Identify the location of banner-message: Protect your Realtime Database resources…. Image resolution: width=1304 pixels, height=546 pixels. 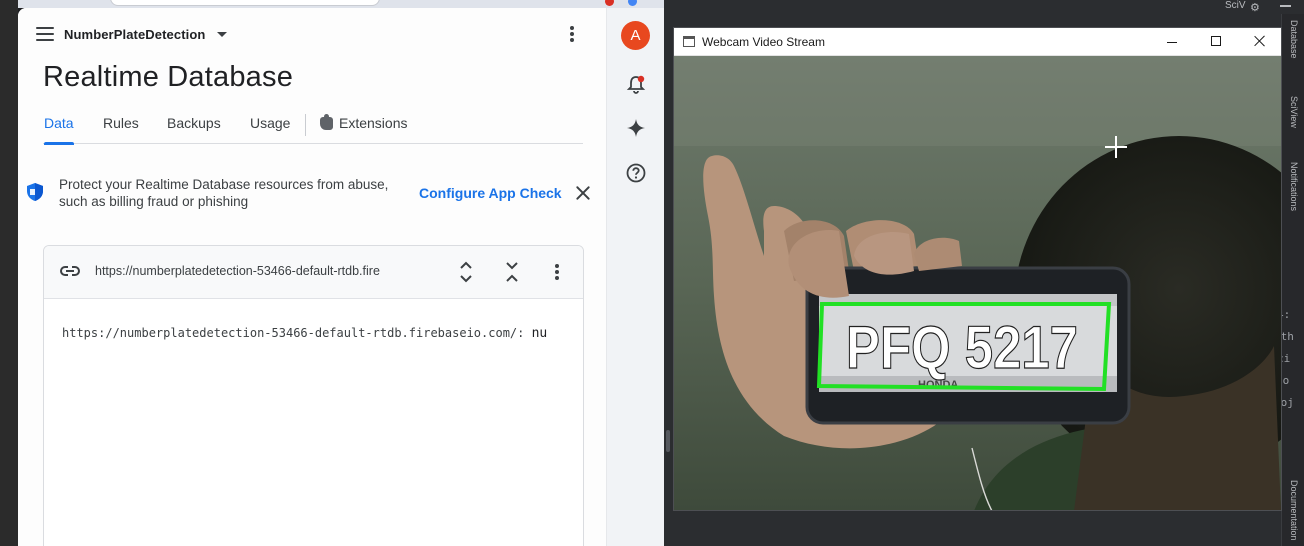
(229, 193).